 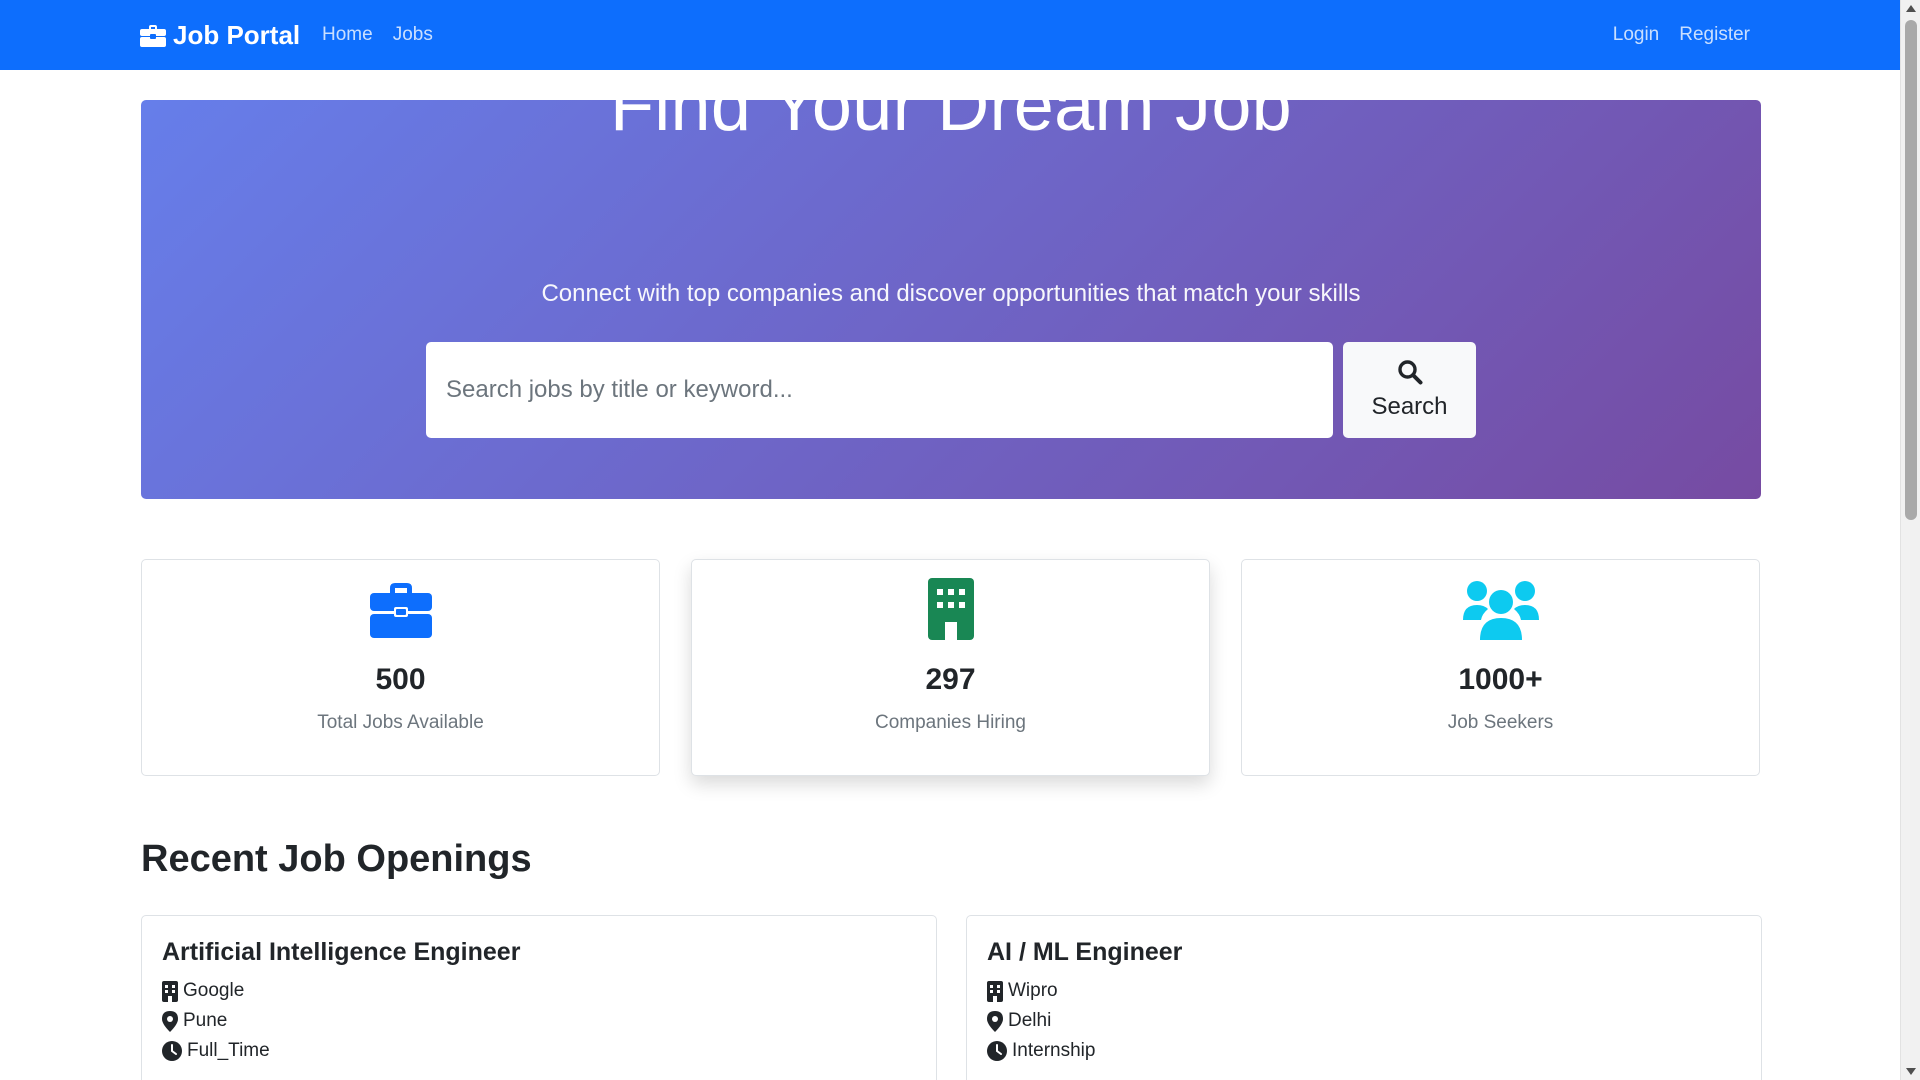 I want to click on stat-value: 500, so click(x=400, y=679).